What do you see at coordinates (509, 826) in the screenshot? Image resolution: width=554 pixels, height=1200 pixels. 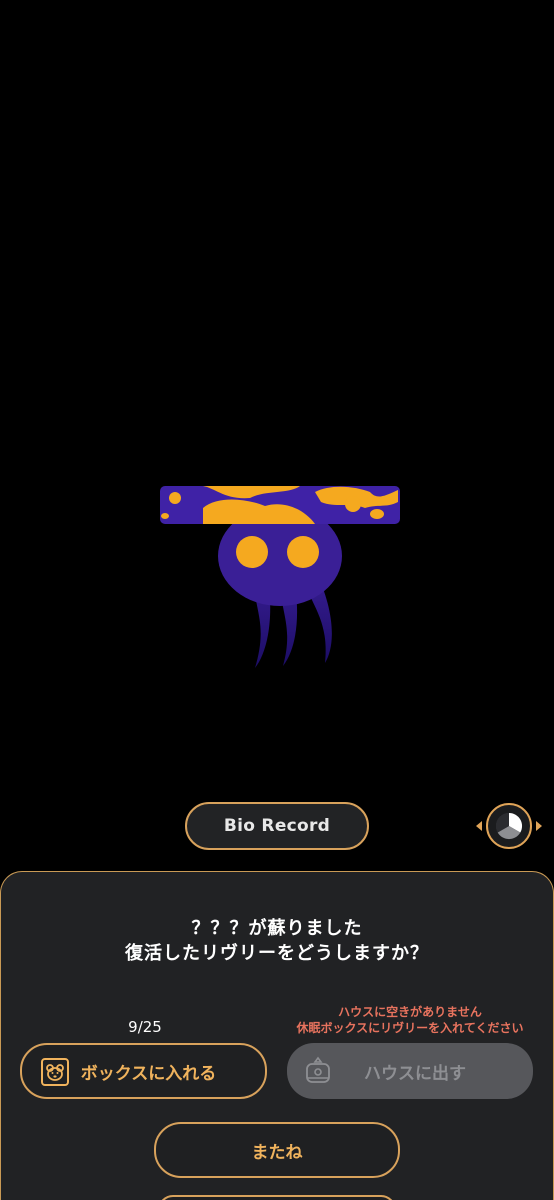 I see `pie-chart-icon` at bounding box center [509, 826].